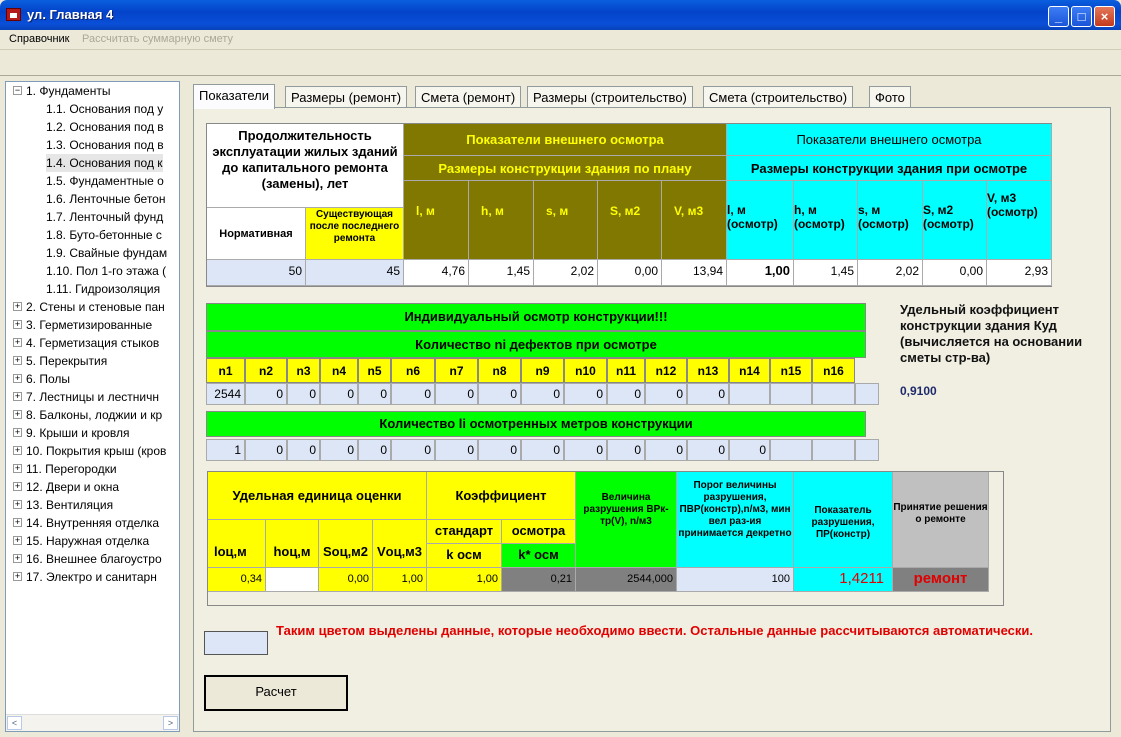  Describe the element at coordinates (95, 307) in the screenshot. I see `tree-node-2: 2. Стены и стеновые пан` at that location.